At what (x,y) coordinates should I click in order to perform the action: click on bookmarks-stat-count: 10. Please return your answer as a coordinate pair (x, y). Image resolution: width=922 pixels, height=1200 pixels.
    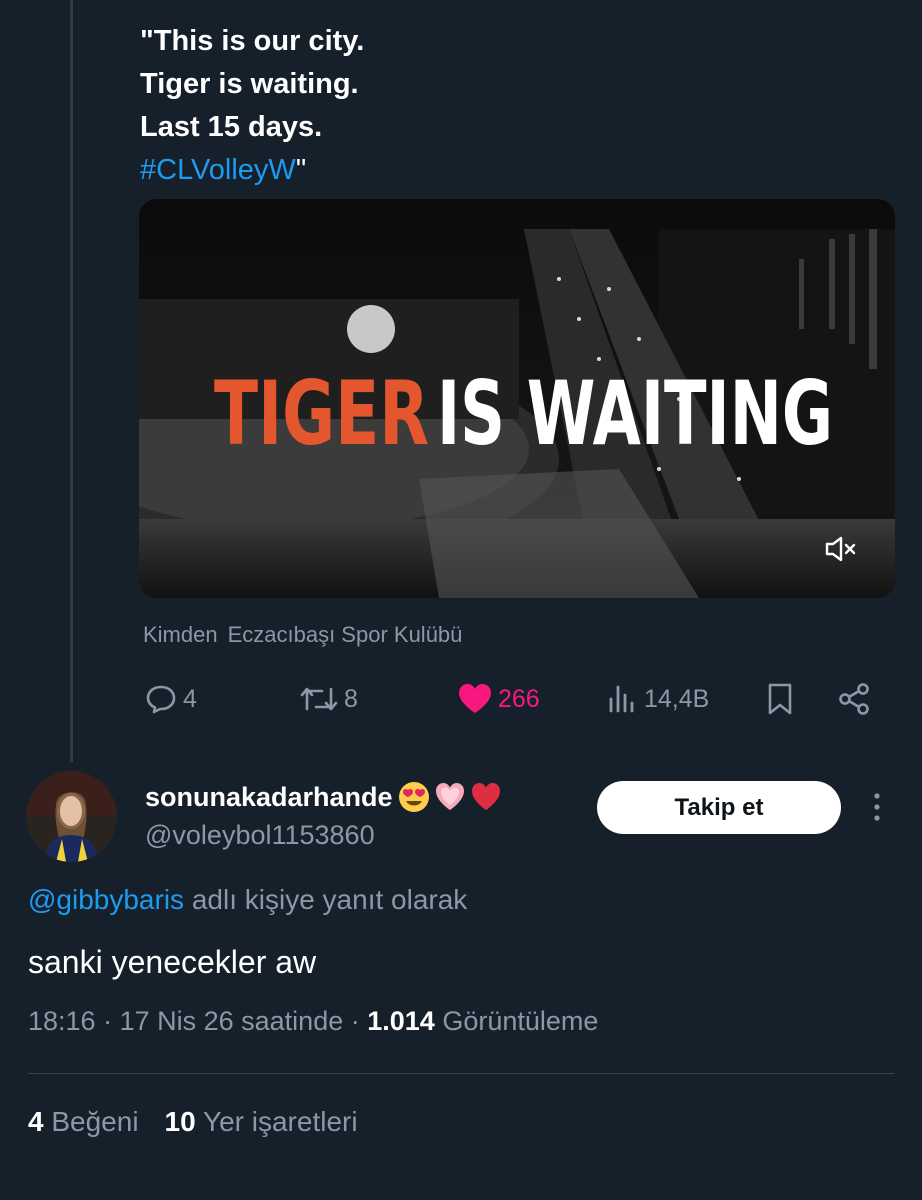
    Looking at the image, I should click on (180, 1121).